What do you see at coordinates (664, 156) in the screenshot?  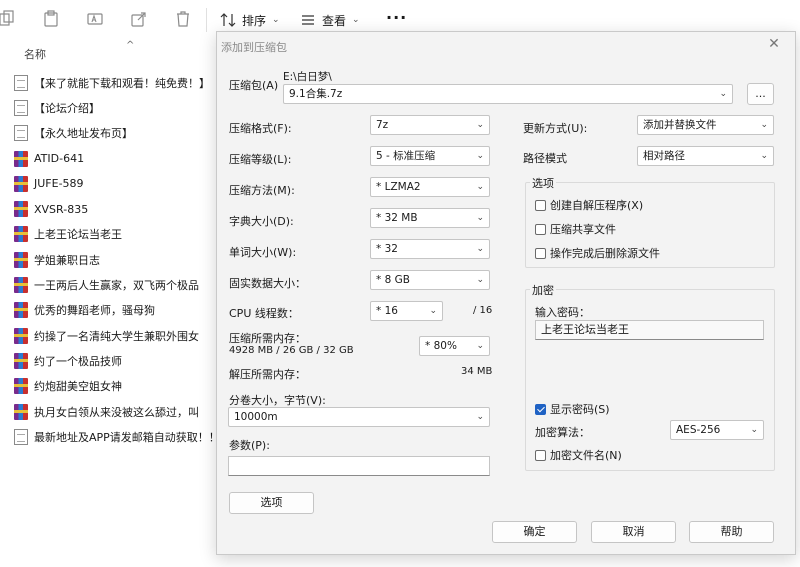 I see `path-mode-value: 相对路径` at bounding box center [664, 156].